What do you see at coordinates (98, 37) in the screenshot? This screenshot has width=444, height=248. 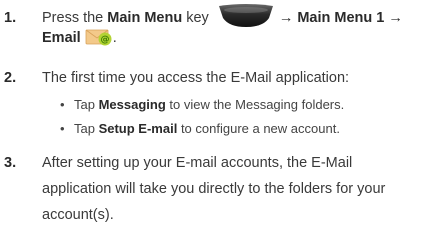 I see `email-app-icon: @` at bounding box center [98, 37].